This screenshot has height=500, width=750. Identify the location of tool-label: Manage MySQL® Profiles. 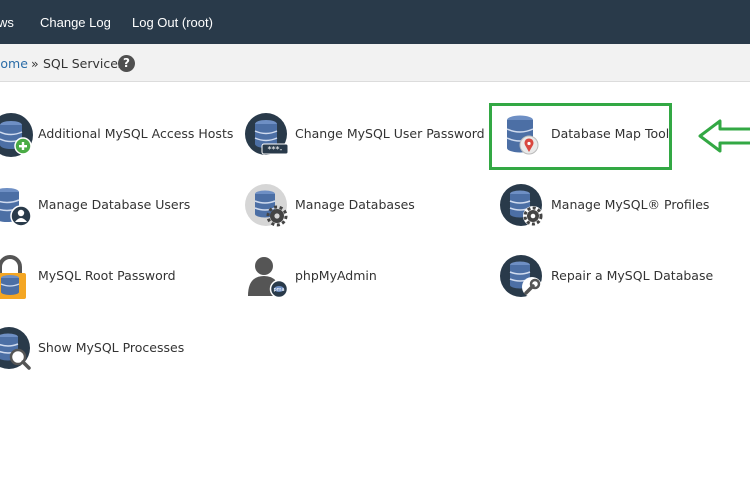
(630, 204).